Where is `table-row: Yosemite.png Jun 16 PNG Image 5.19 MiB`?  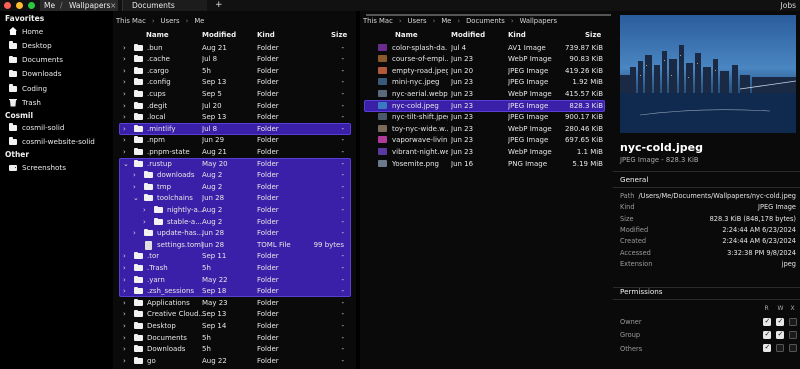
table-row: Yosemite.png Jun 16 PNG Image 5.19 MiB is located at coordinates (486, 164).